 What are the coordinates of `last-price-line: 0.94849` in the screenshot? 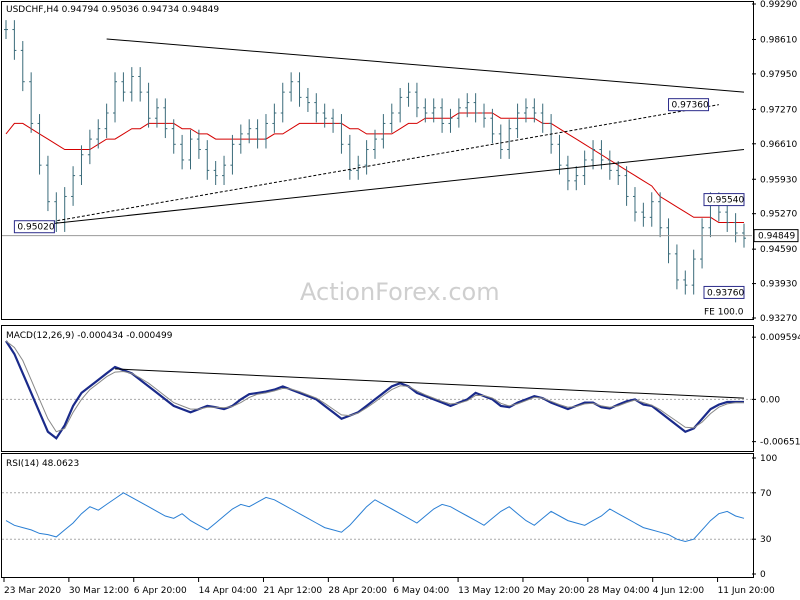 It's located at (400, 236).